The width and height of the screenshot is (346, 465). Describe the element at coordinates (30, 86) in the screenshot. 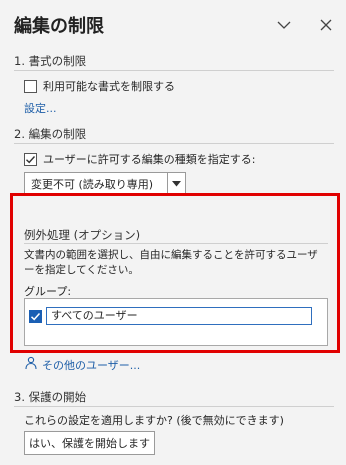

I see `checkbox-unchecked` at that location.